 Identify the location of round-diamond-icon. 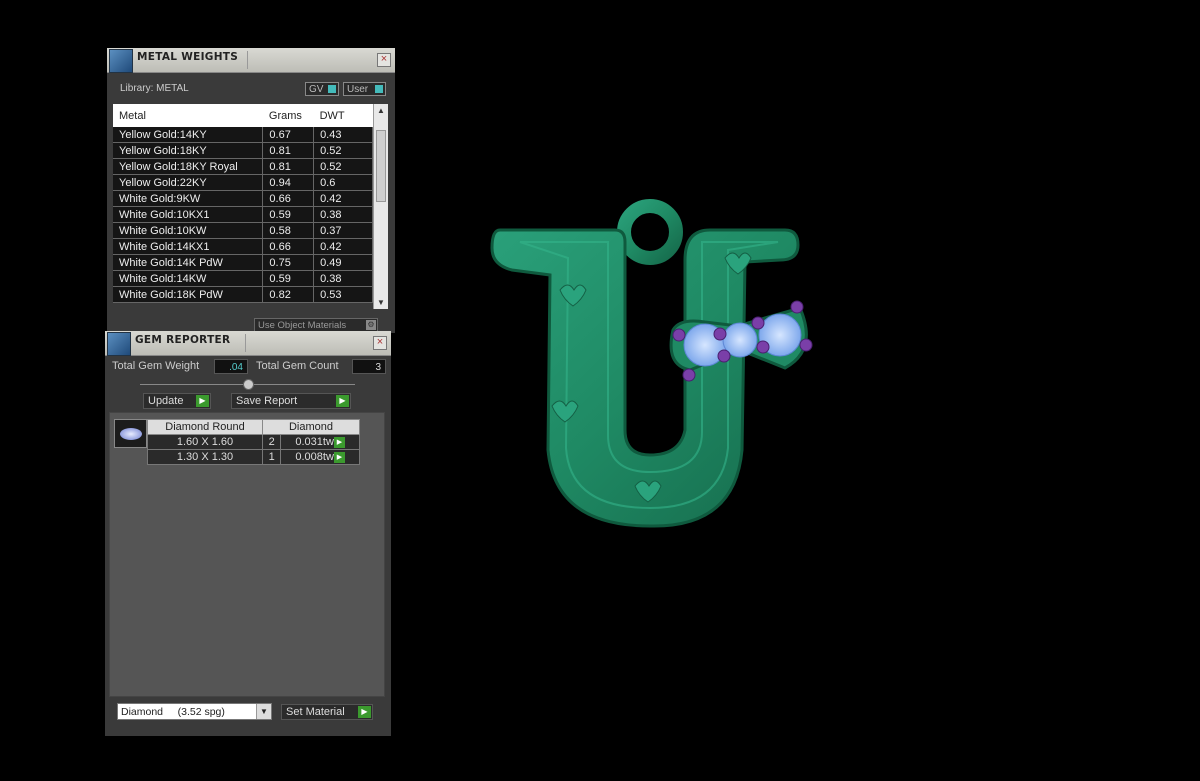
(131, 434).